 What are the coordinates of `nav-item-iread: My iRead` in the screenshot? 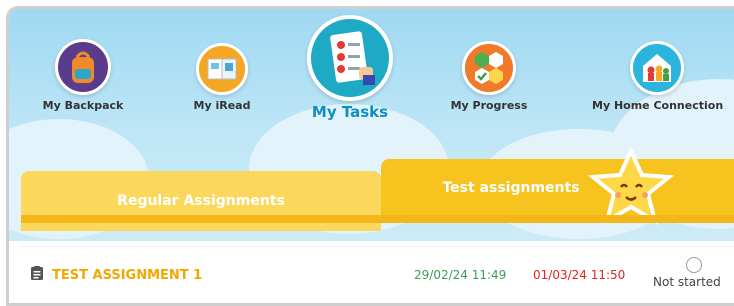 It's located at (222, 77).